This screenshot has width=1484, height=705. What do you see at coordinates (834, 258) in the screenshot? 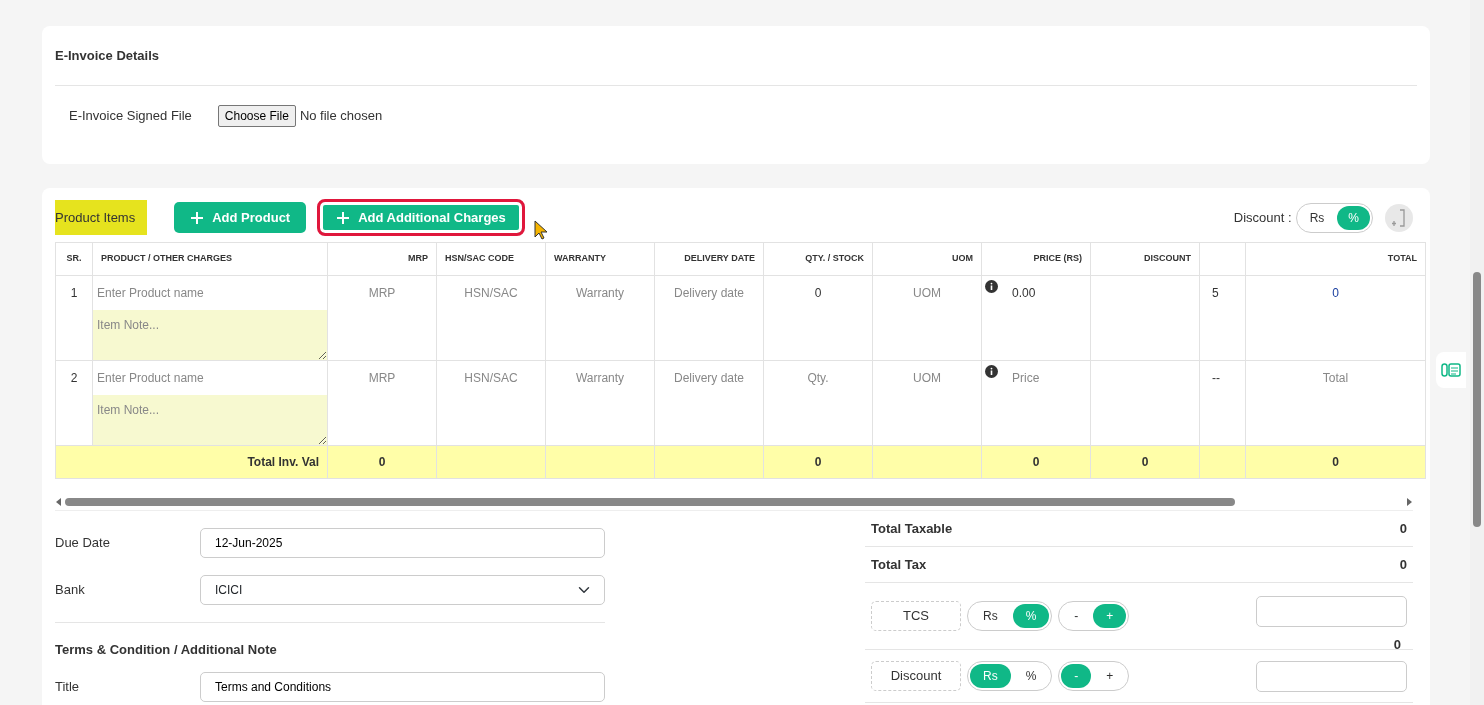
I see `column-header: QTY. / STOCK` at bounding box center [834, 258].